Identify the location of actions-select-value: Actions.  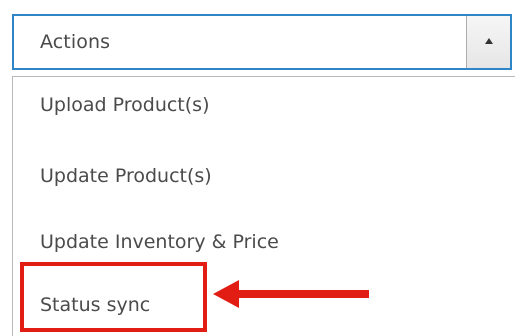
(75, 42).